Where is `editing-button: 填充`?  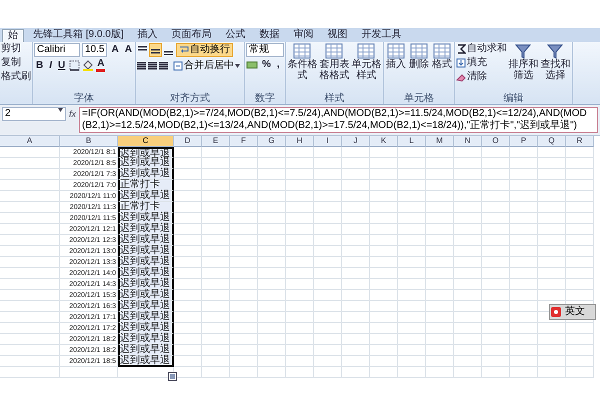
editing-button: 填充 is located at coordinates (481, 63).